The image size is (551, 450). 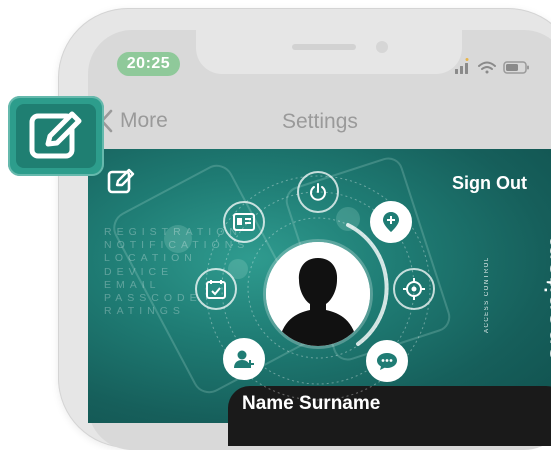 I want to click on brand-logo: openitem, so click(x=545, y=298).